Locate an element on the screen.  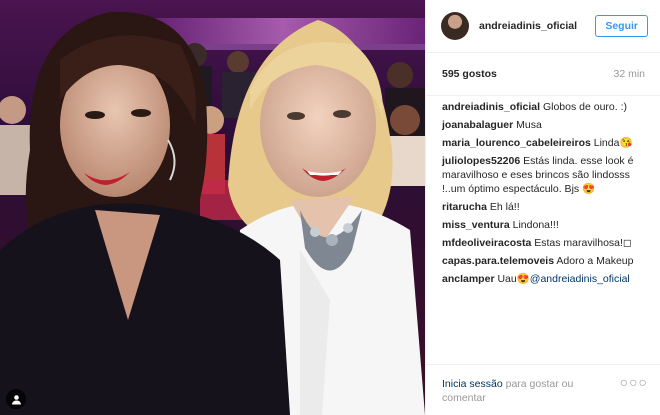
comment-username: capas.para.telemoveis is located at coordinates (498, 261).